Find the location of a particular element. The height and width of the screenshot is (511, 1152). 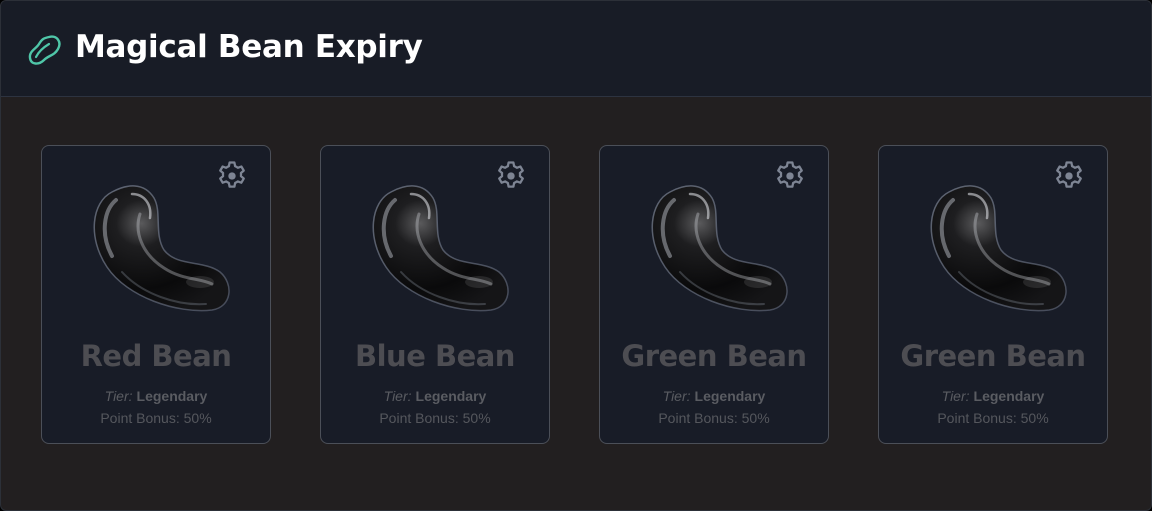

bean-name: Red Bean is located at coordinates (156, 356).